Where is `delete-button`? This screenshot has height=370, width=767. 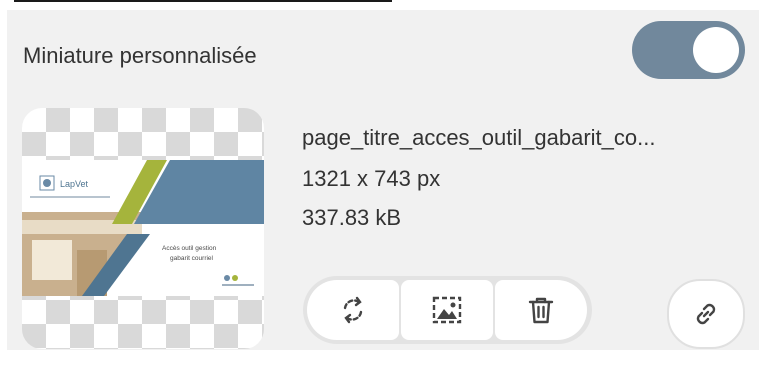
delete-button is located at coordinates (541, 310).